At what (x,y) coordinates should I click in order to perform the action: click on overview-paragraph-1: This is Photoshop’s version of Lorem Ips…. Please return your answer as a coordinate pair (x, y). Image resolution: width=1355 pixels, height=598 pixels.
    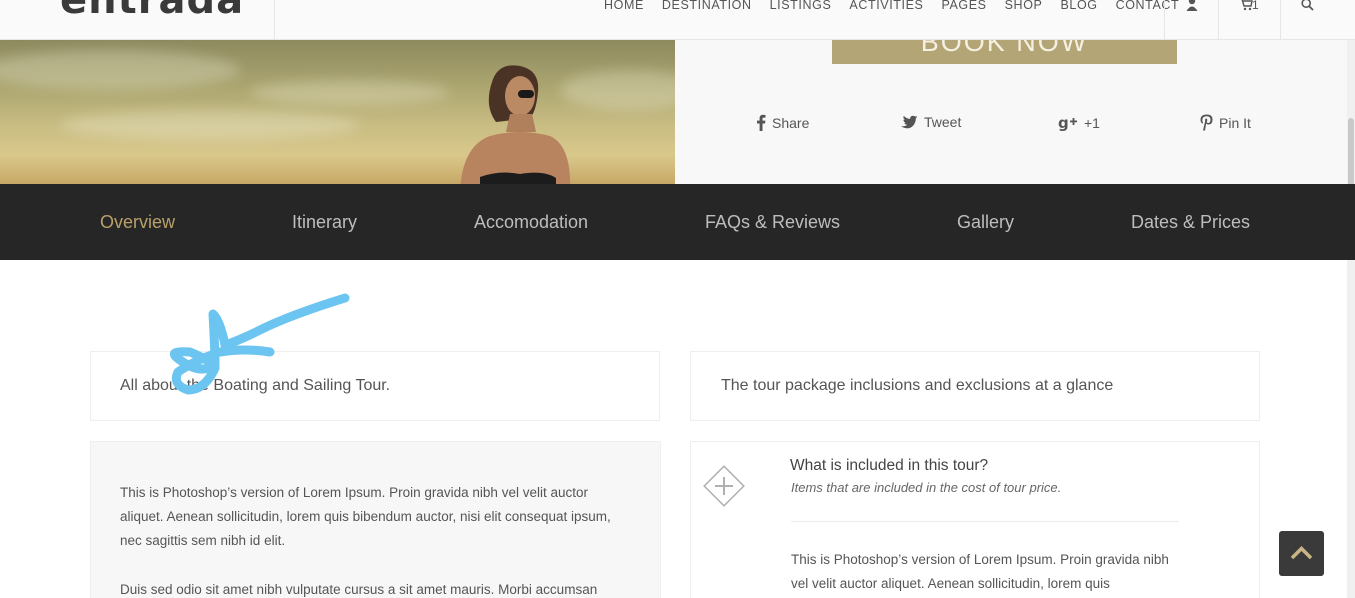
    Looking at the image, I should click on (365, 516).